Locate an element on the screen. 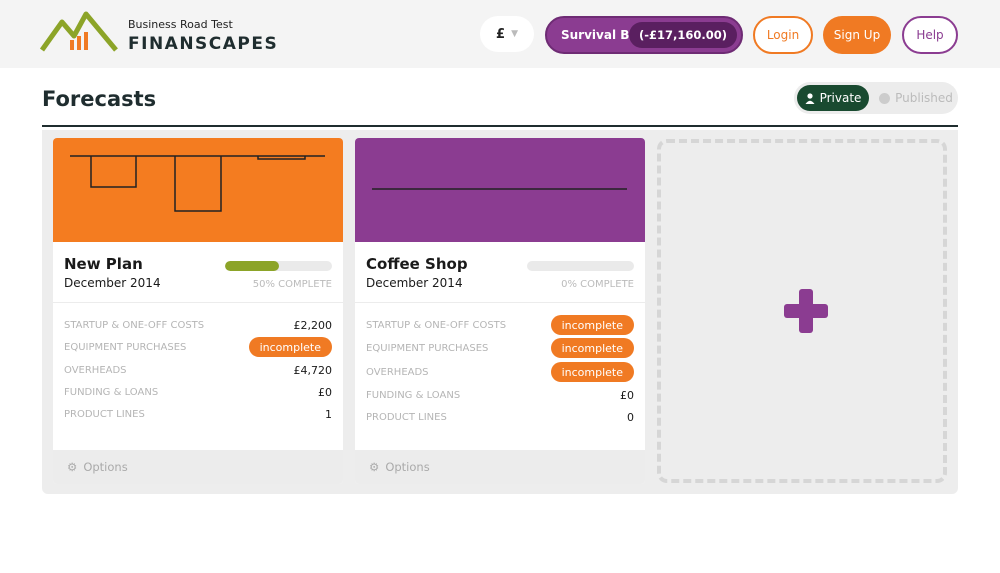 This screenshot has width=1000, height=573. plus-icon is located at coordinates (806, 311).